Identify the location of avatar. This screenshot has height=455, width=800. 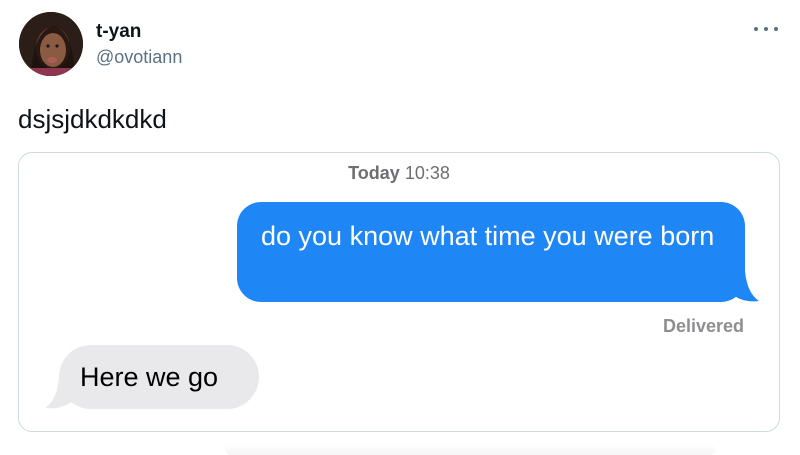
(51, 44).